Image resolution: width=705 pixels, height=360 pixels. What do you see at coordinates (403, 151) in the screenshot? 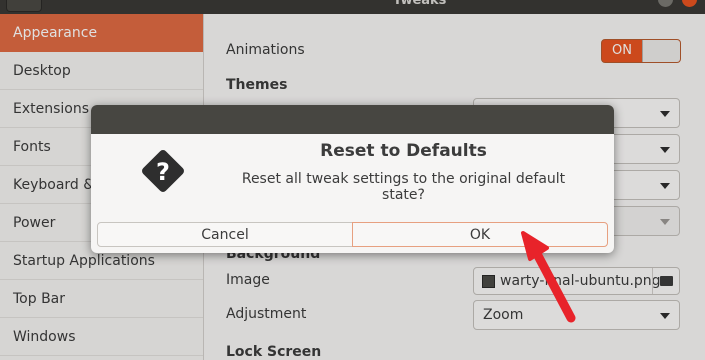
I see `dialog-title: Reset to Defaults` at bounding box center [403, 151].